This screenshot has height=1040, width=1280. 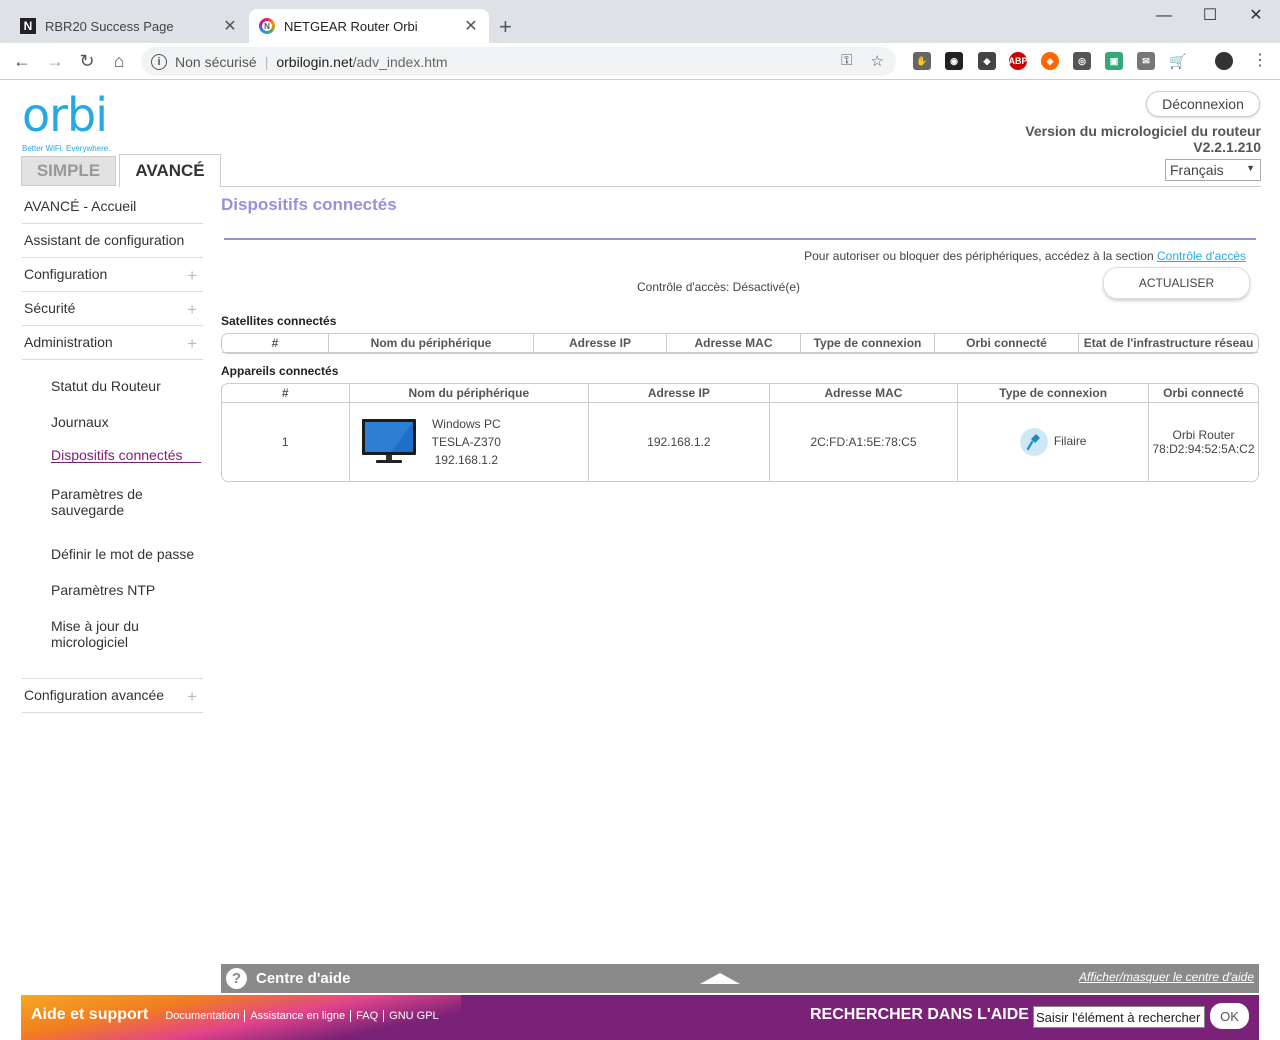 I want to click on support-title: Aide et support, so click(x=90, y=1014).